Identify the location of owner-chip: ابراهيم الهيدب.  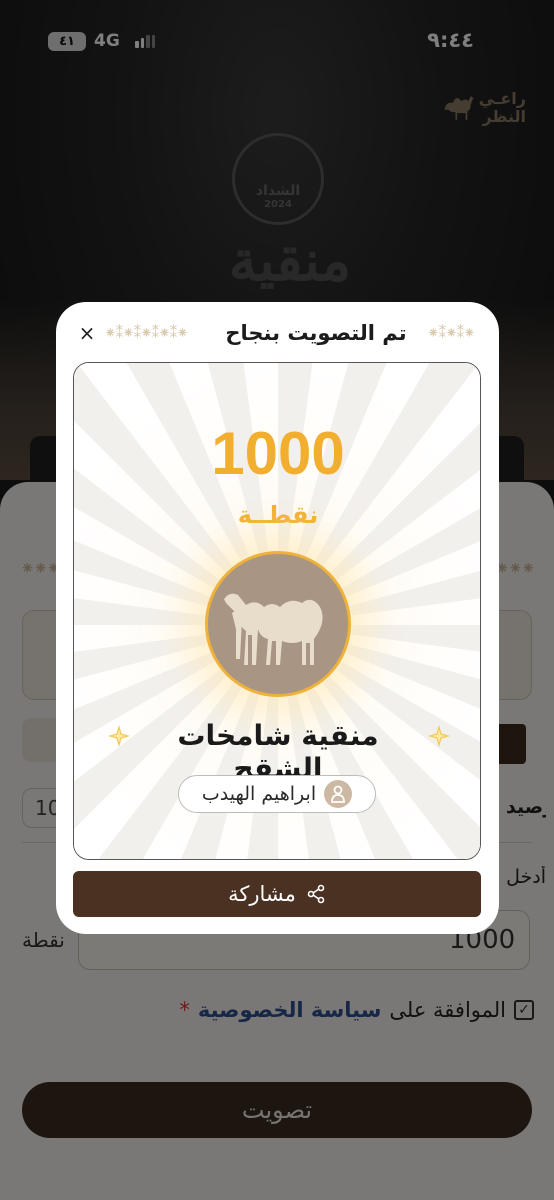
(277, 794).